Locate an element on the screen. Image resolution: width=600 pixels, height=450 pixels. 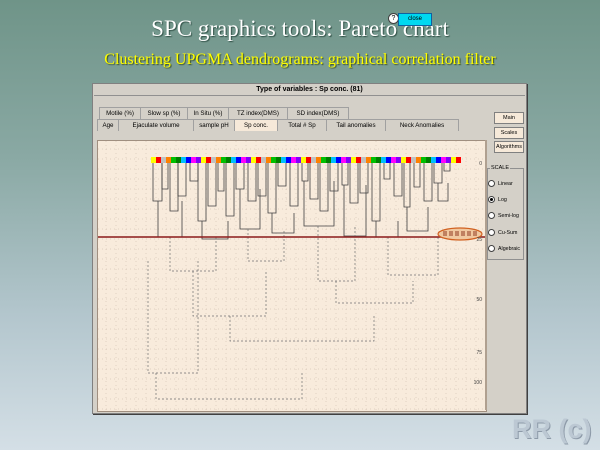
tab-total-sp: Total # Sp is located at coordinates (302, 125).